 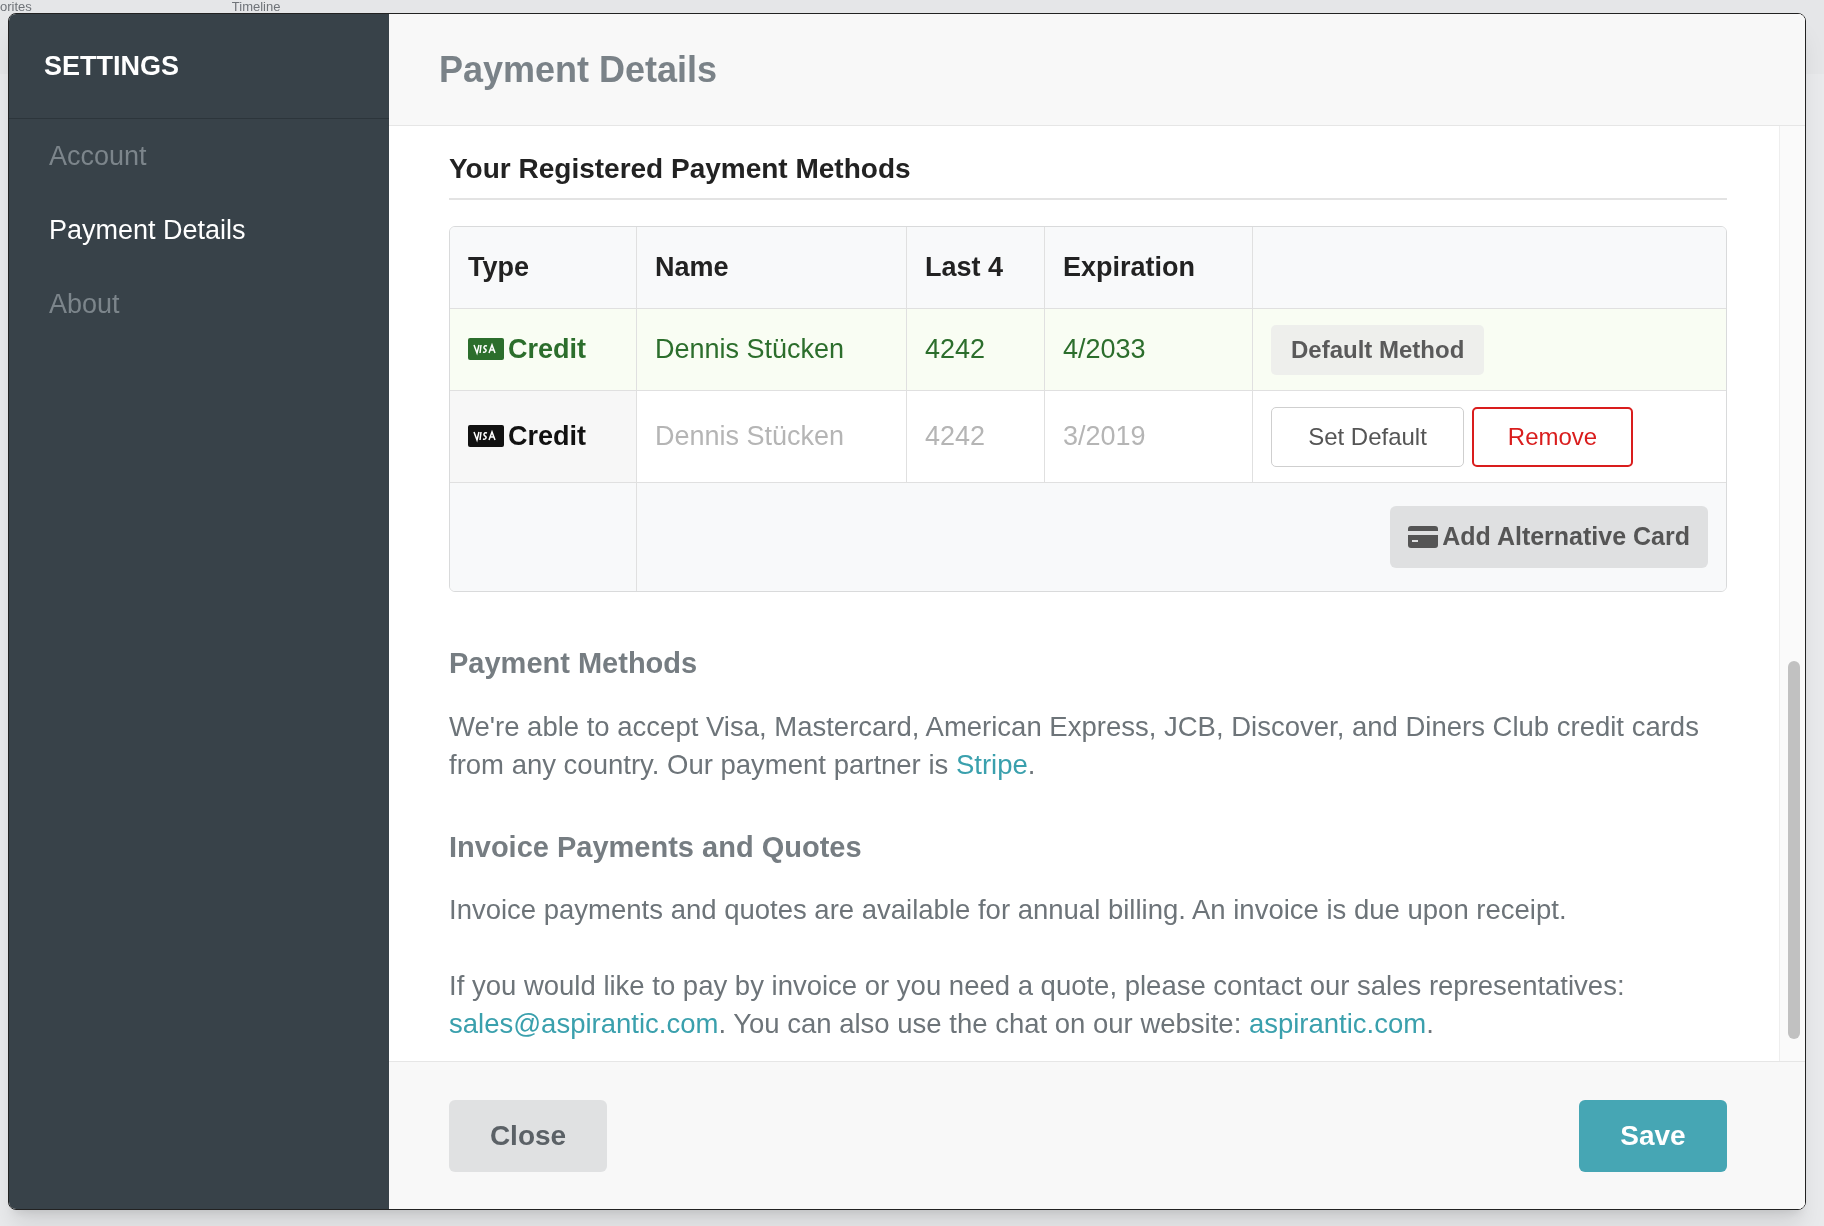 What do you see at coordinates (578, 69) in the screenshot?
I see `dialog-title: Payment Details` at bounding box center [578, 69].